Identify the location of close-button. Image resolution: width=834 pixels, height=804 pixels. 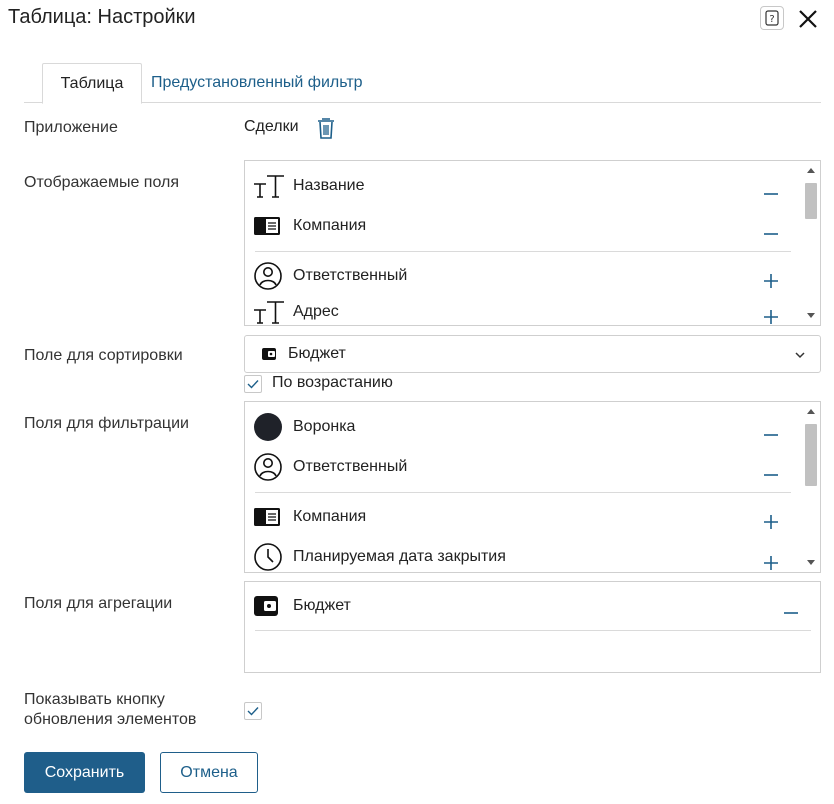
(808, 19).